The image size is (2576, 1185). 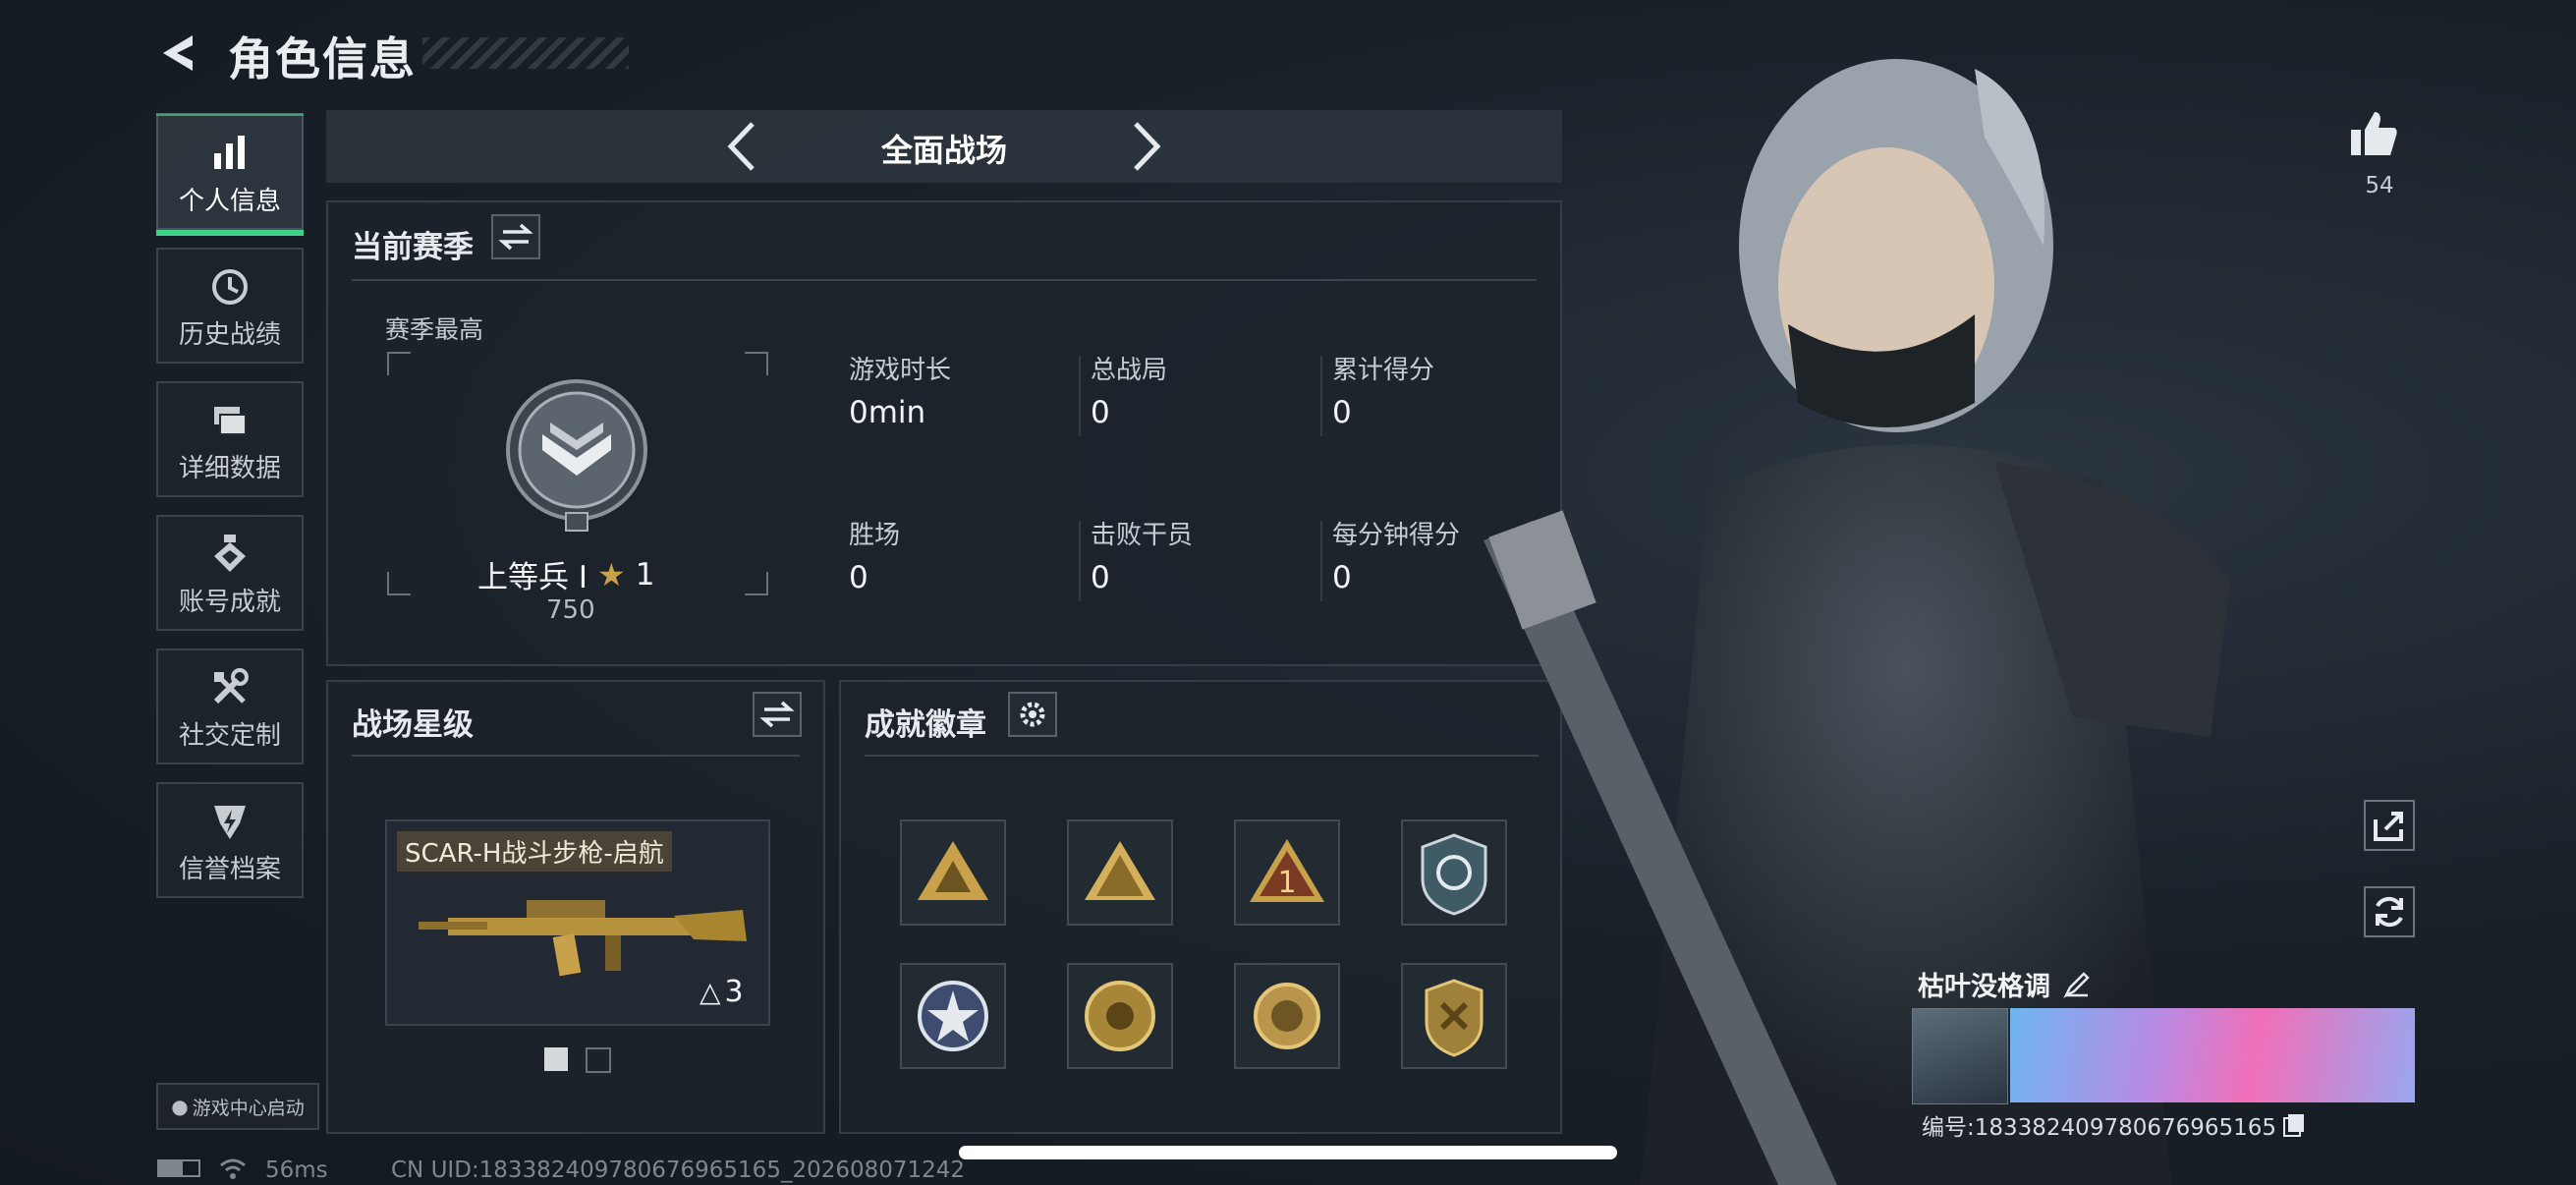 What do you see at coordinates (178, 1168) in the screenshot?
I see `battery-icon` at bounding box center [178, 1168].